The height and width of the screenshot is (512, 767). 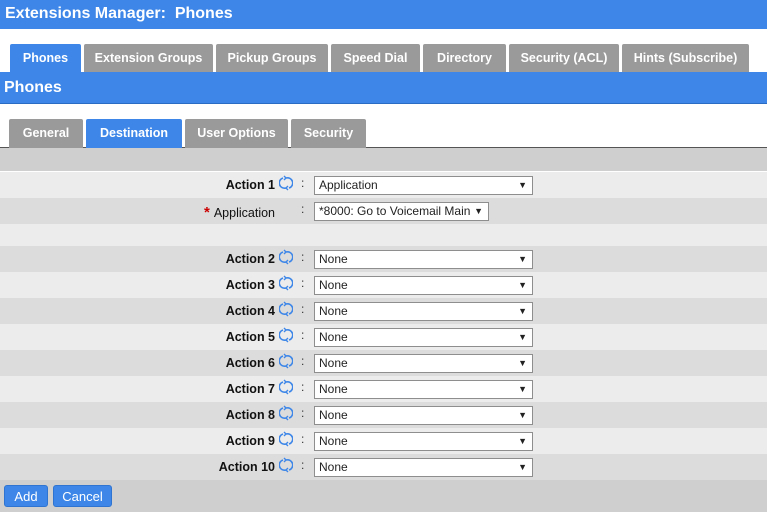 I want to click on action-row: Action 5 : None ▼, so click(x=383, y=337).